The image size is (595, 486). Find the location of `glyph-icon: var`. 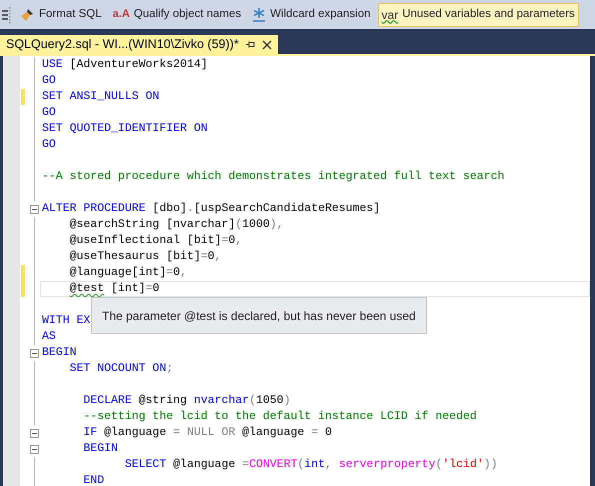

glyph-icon: var is located at coordinates (390, 15).